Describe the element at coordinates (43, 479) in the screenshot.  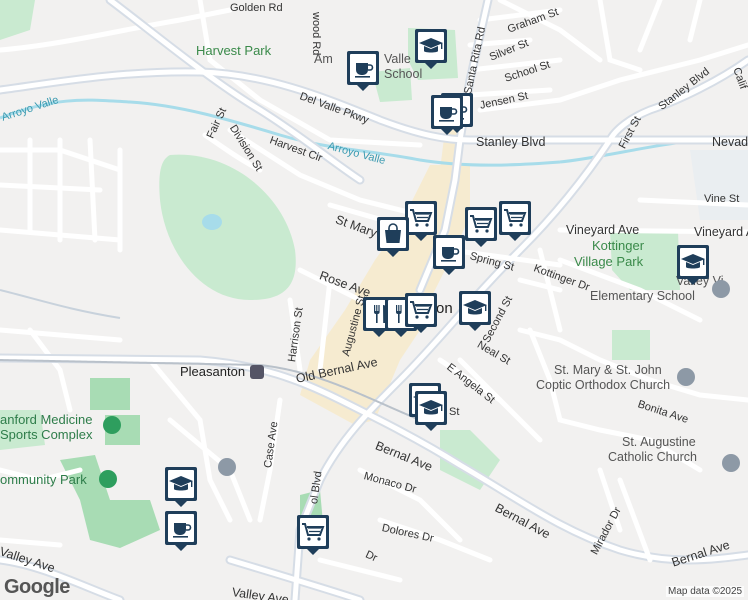
I see `community-park-label: ommunity Park` at that location.